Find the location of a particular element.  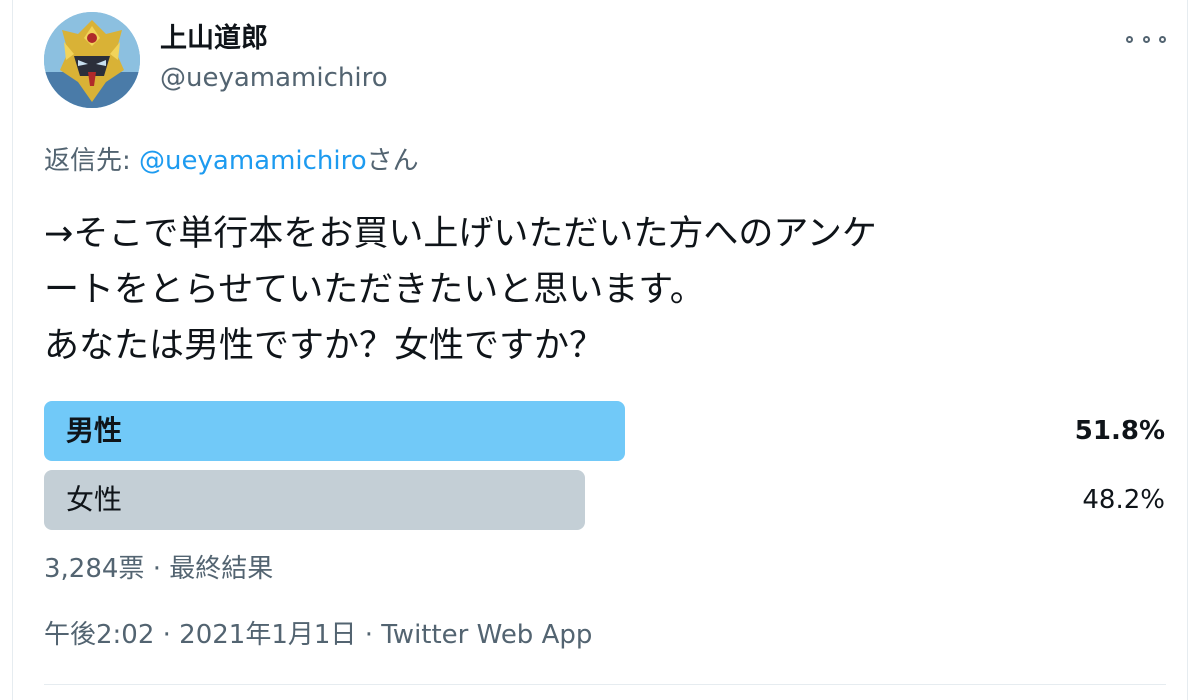

poll-vote-summary: 3,284票 · 最終結果 is located at coordinates (159, 569).